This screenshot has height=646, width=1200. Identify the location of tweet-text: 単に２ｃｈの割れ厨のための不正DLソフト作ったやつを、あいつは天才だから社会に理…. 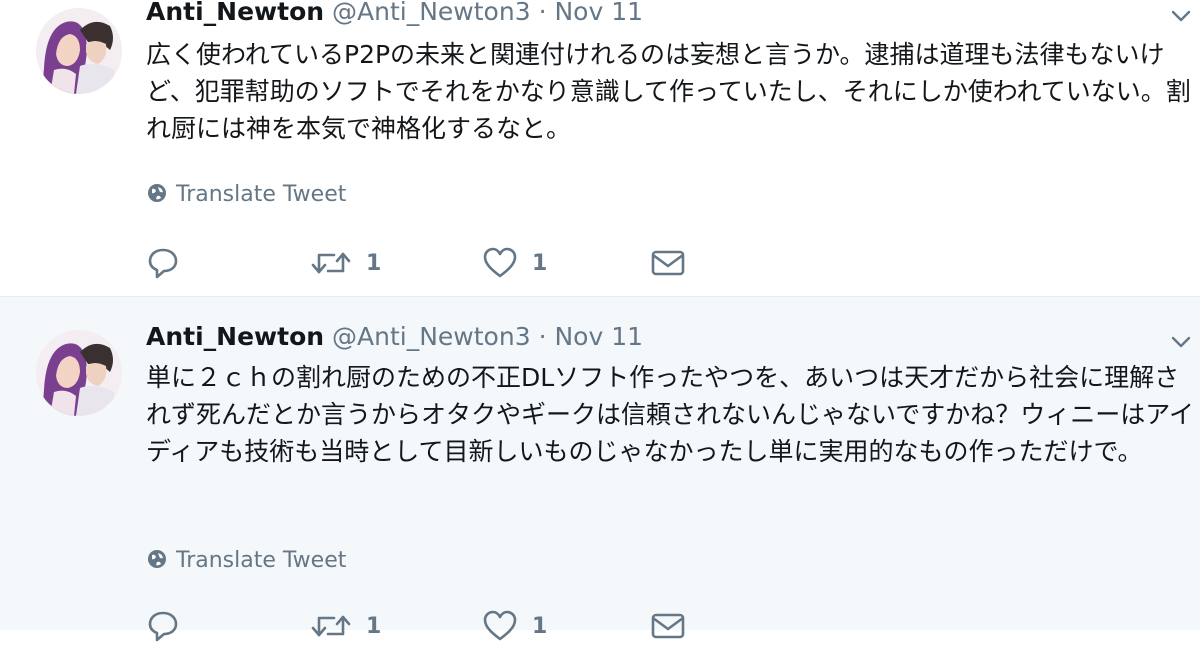
(670, 414).